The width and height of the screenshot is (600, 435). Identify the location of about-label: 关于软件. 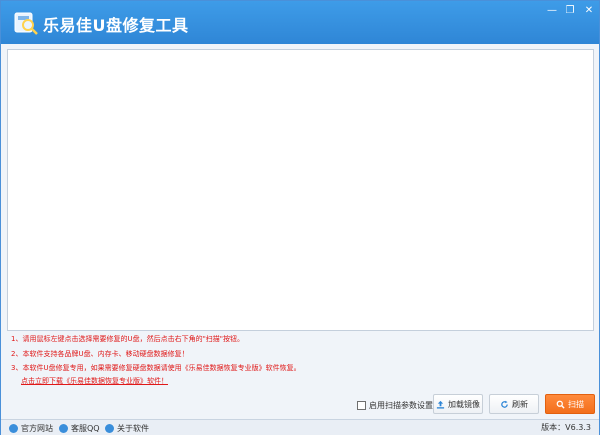
(133, 428).